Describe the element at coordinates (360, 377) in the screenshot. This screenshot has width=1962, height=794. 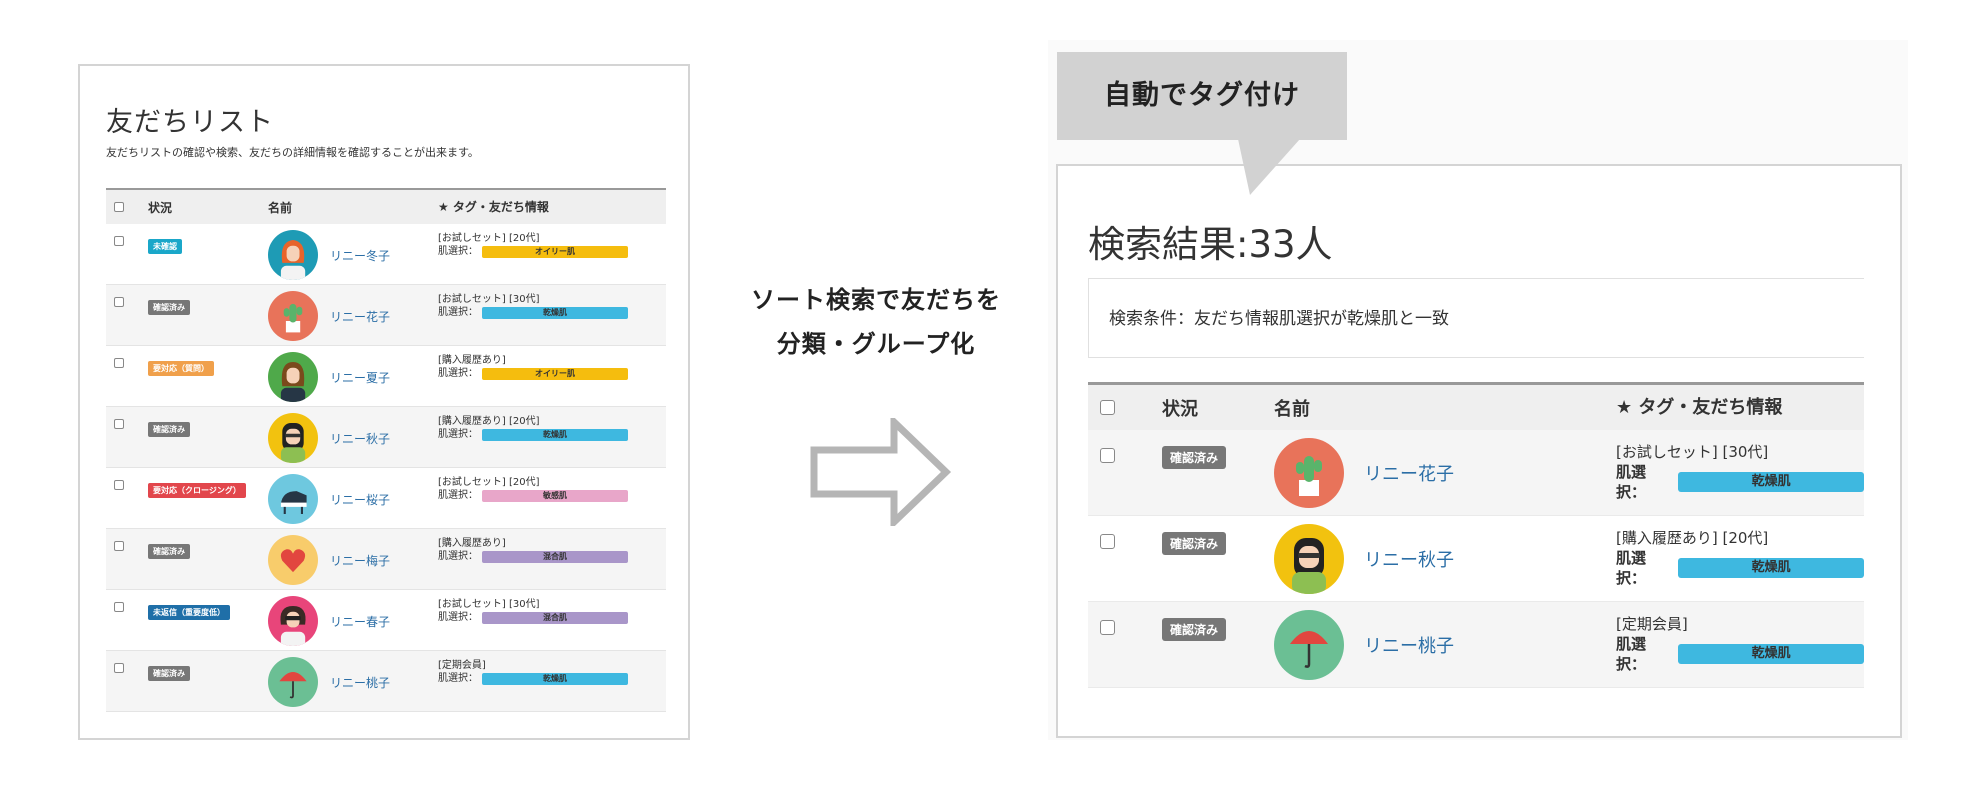
I see `friend-name-link: リニー夏子` at that location.